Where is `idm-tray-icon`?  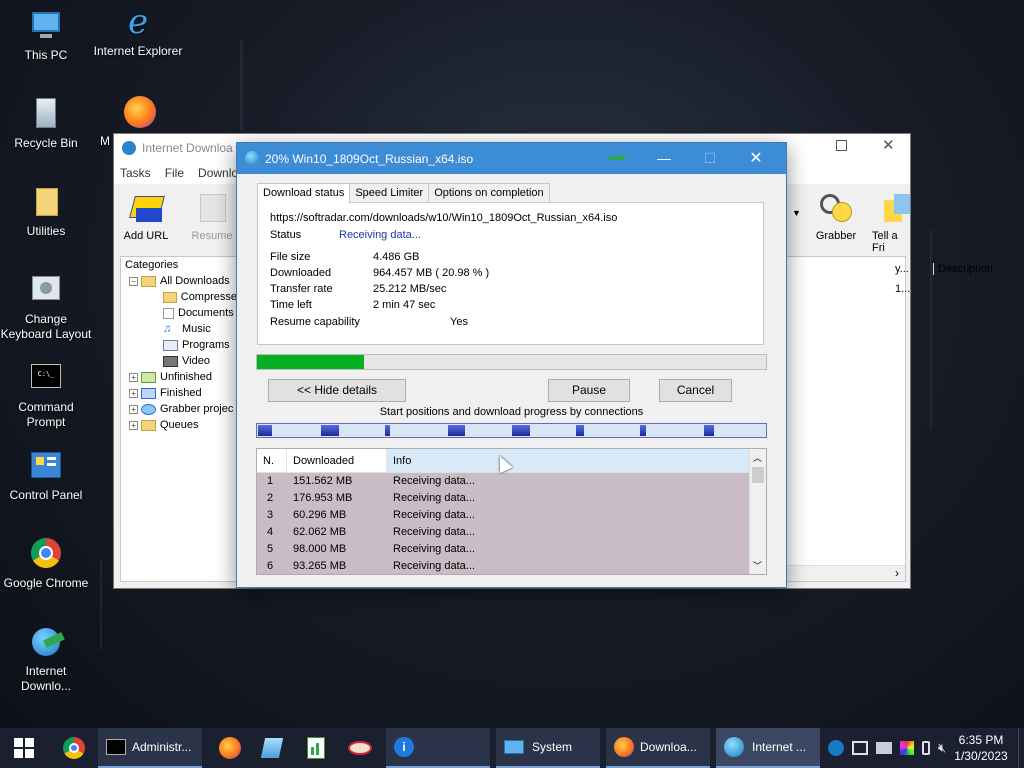
idm-tray-icon is located at coordinates (836, 748).